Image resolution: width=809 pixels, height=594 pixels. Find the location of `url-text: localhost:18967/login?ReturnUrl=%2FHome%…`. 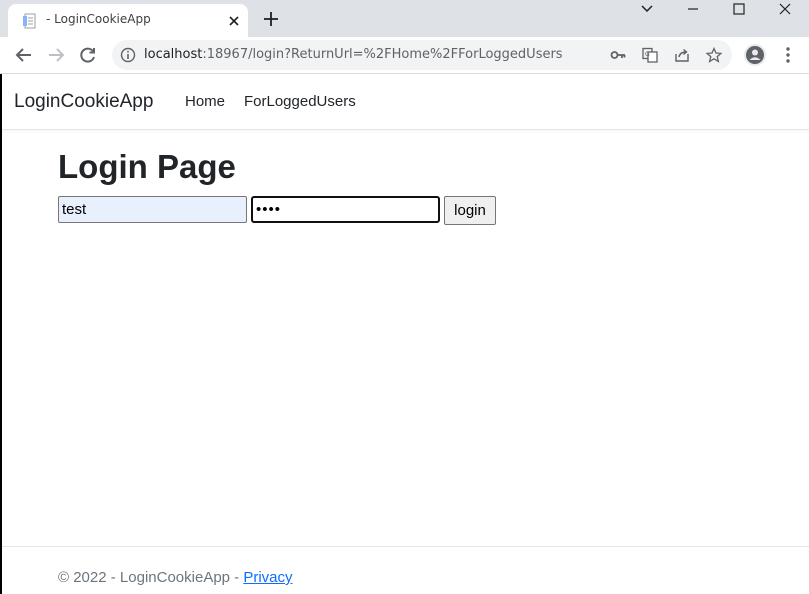

url-text: localhost:18967/login?ReturnUrl=%2FHome%… is located at coordinates (353, 54).